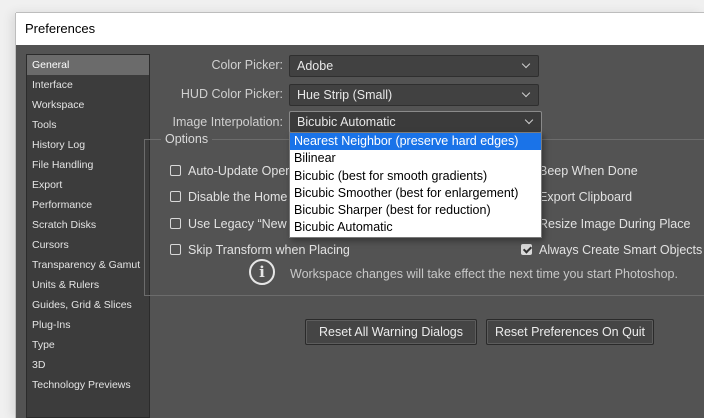  I want to click on use-legacy-new-label: Use Legacy “New, so click(237, 224).